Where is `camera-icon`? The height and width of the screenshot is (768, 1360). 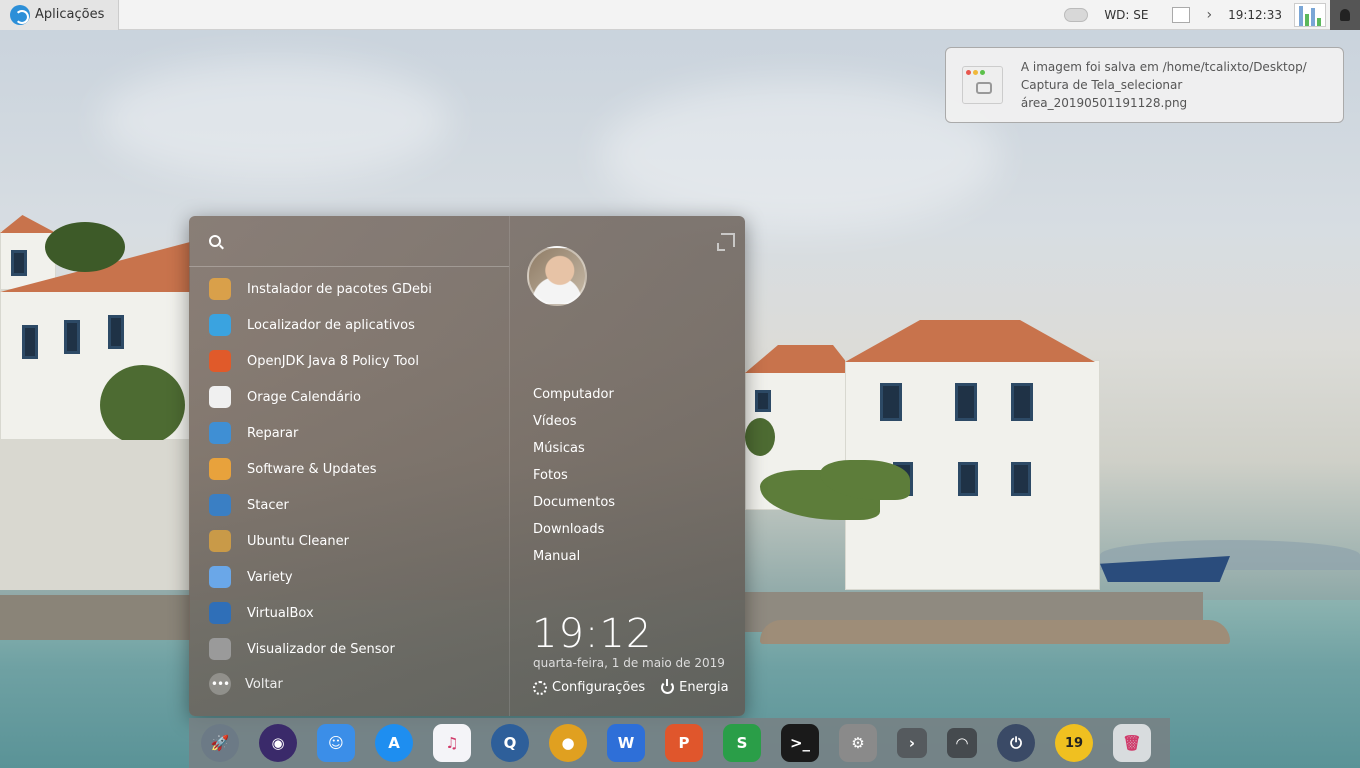 camera-icon is located at coordinates (984, 88).